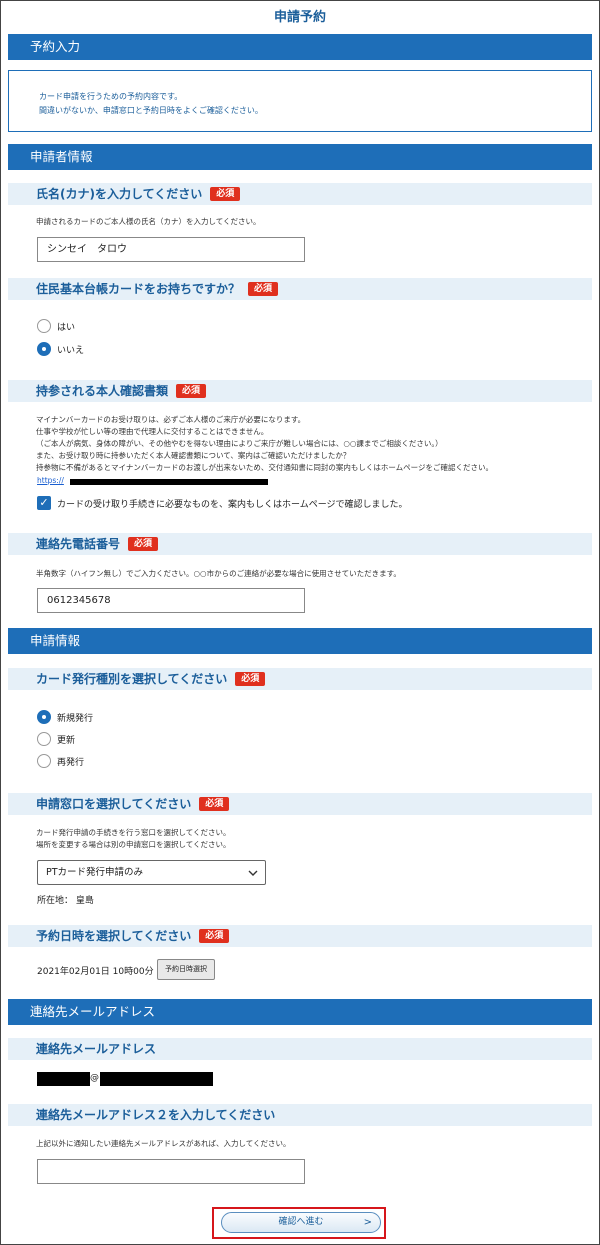 The height and width of the screenshot is (1245, 600). What do you see at coordinates (169, 482) in the screenshot?
I see `redacted-url` at bounding box center [169, 482].